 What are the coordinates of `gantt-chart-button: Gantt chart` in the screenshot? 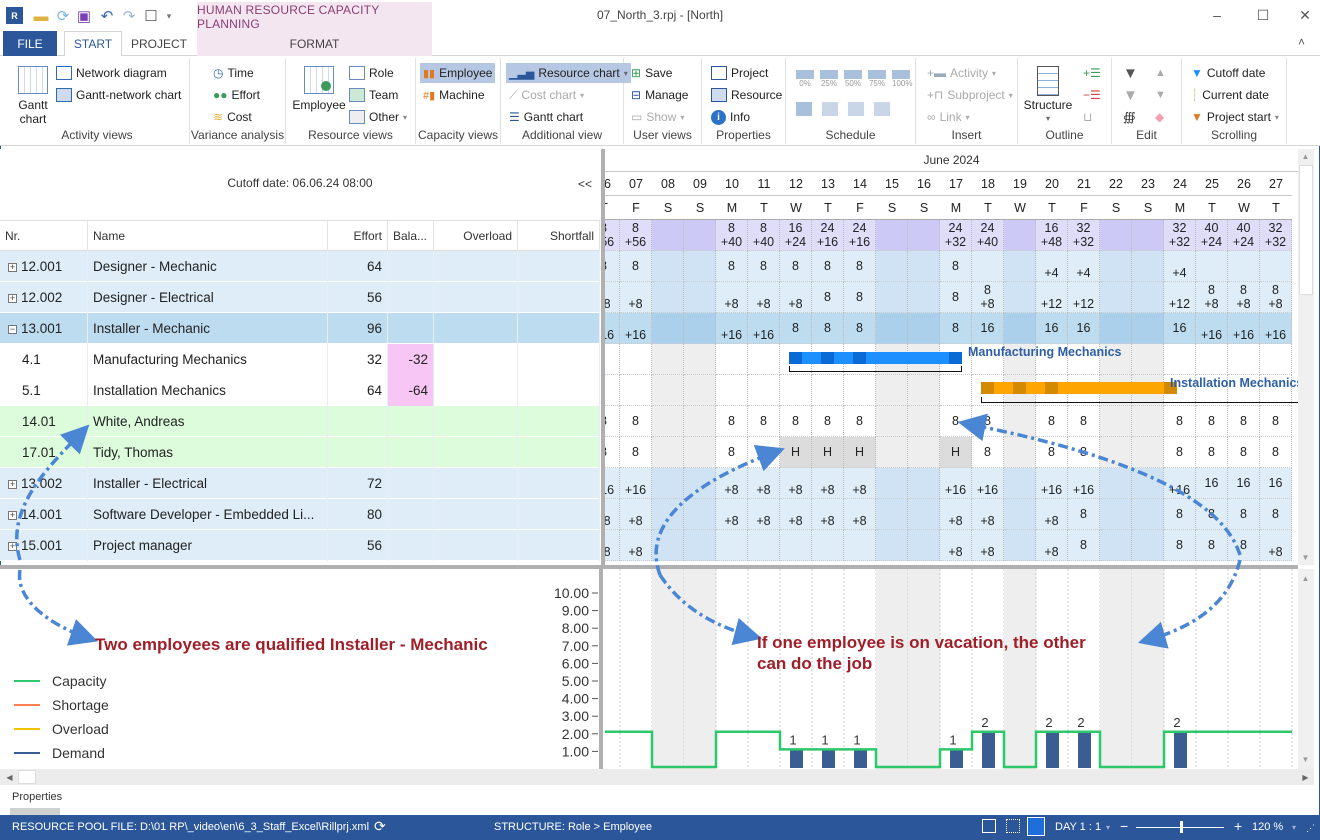 It's located at (33, 96).